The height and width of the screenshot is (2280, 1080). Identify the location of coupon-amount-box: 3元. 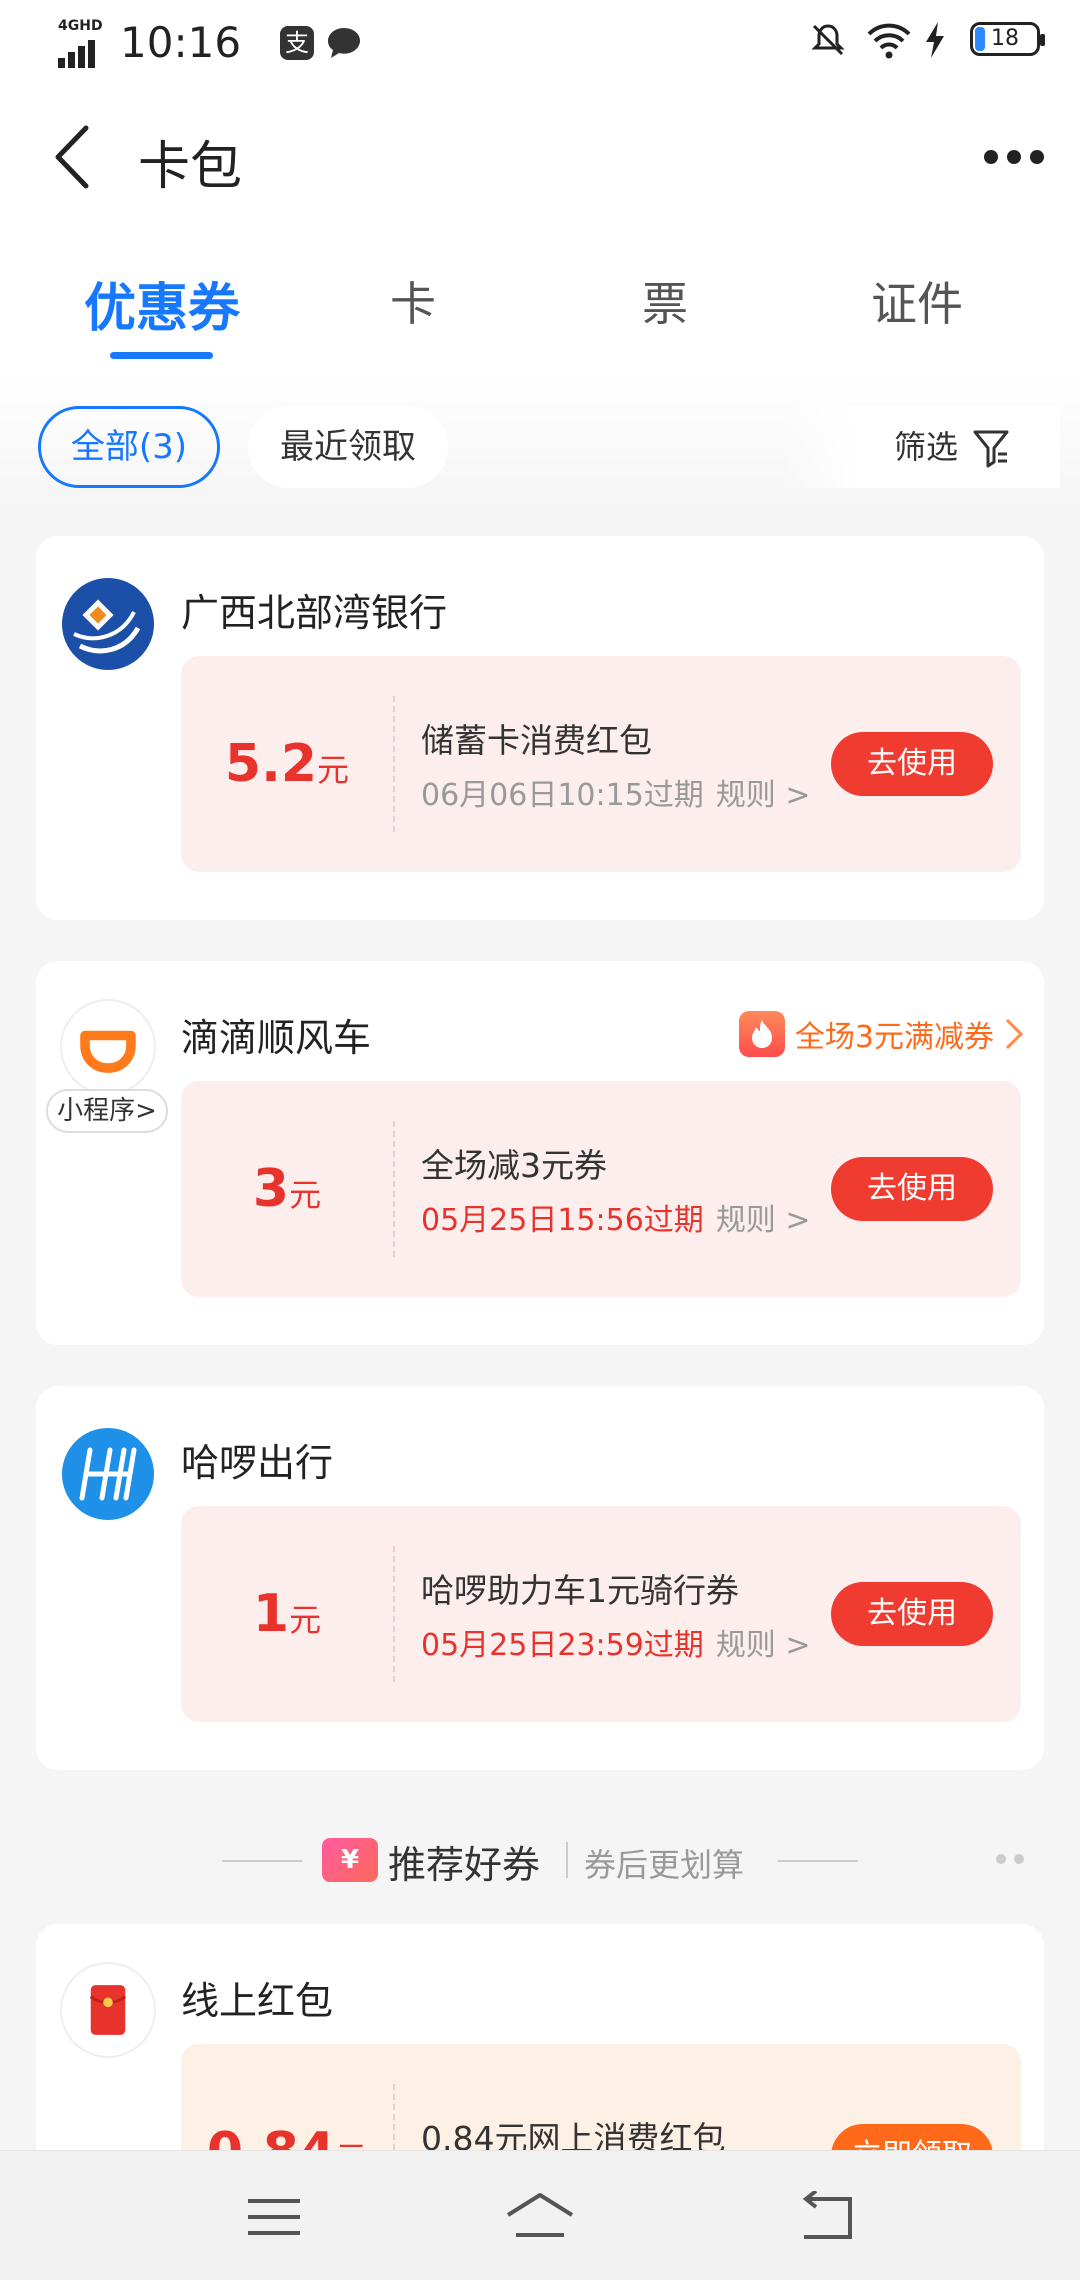
(287, 1189).